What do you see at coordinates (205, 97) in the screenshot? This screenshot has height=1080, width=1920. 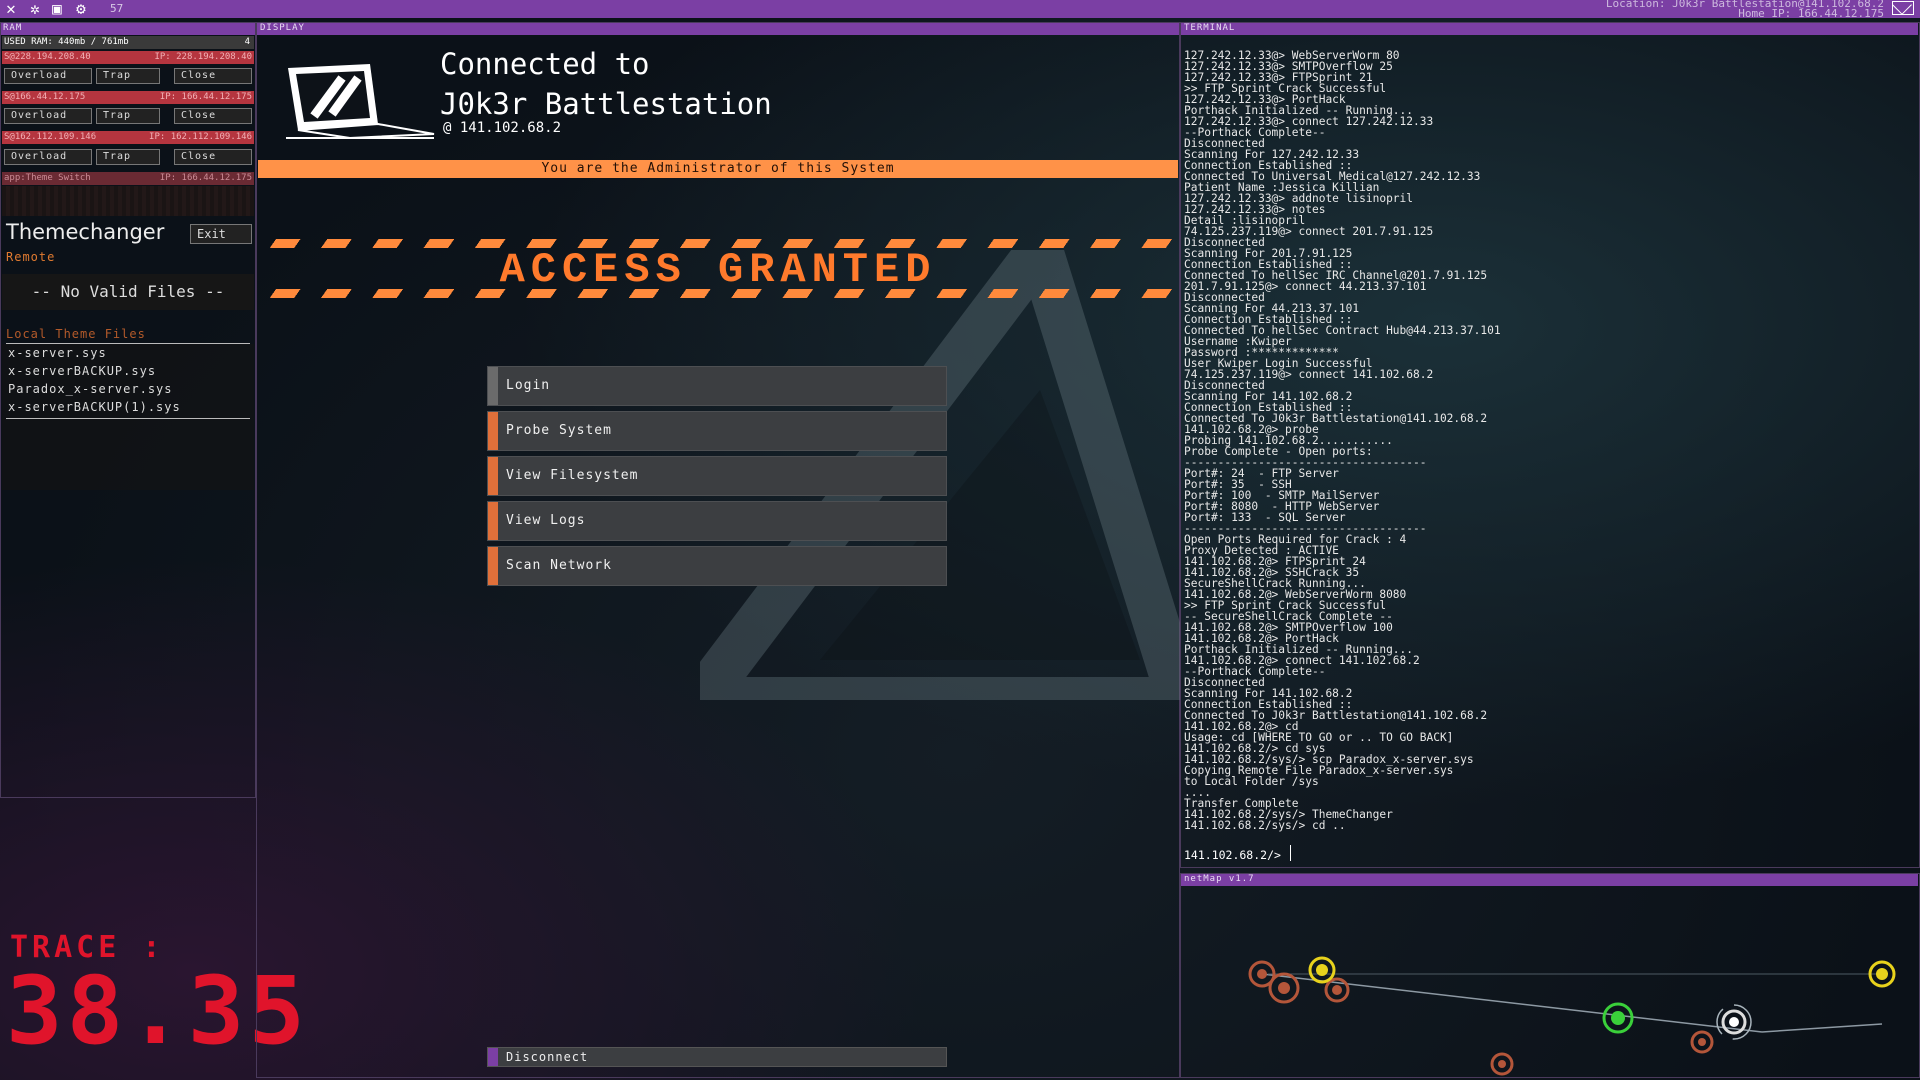 I see `connection-ip: IP: 166.44.12.175` at bounding box center [205, 97].